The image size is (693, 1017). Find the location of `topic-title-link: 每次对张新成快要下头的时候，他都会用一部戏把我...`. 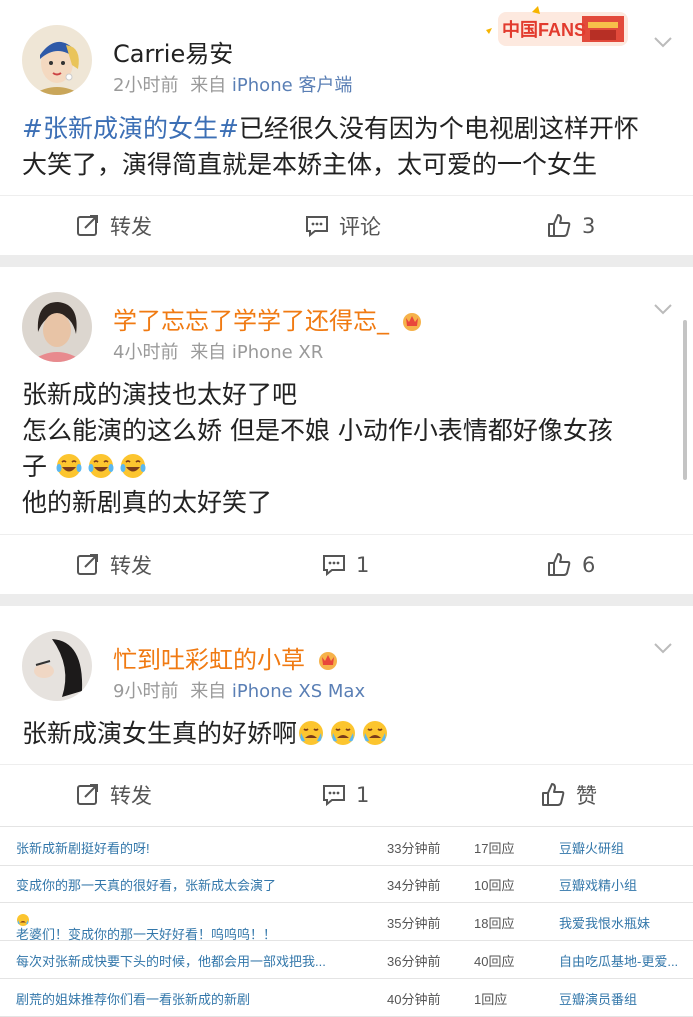

topic-title-link: 每次对张新成快要下头的时候，他都会用一部戏把我... is located at coordinates (171, 960).